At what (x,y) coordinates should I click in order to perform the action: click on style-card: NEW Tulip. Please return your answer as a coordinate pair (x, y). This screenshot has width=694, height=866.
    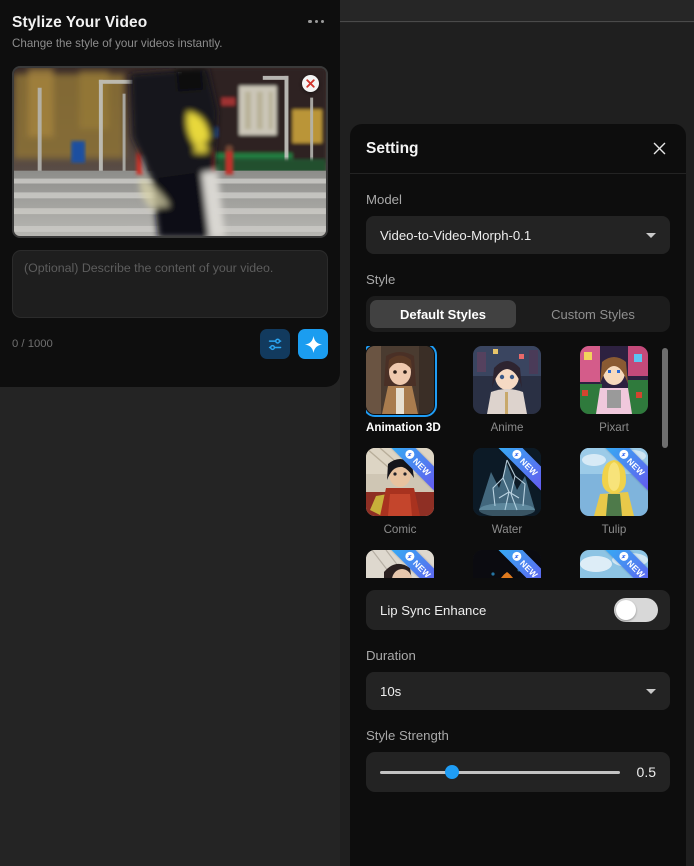
    Looking at the image, I should click on (614, 492).